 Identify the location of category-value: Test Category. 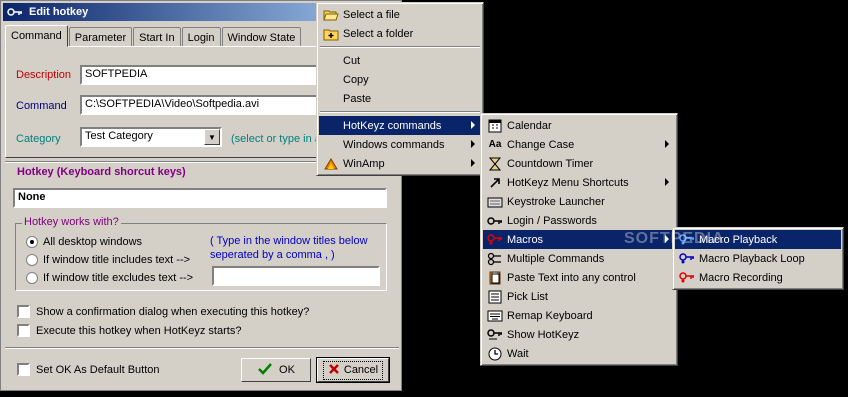
(119, 136).